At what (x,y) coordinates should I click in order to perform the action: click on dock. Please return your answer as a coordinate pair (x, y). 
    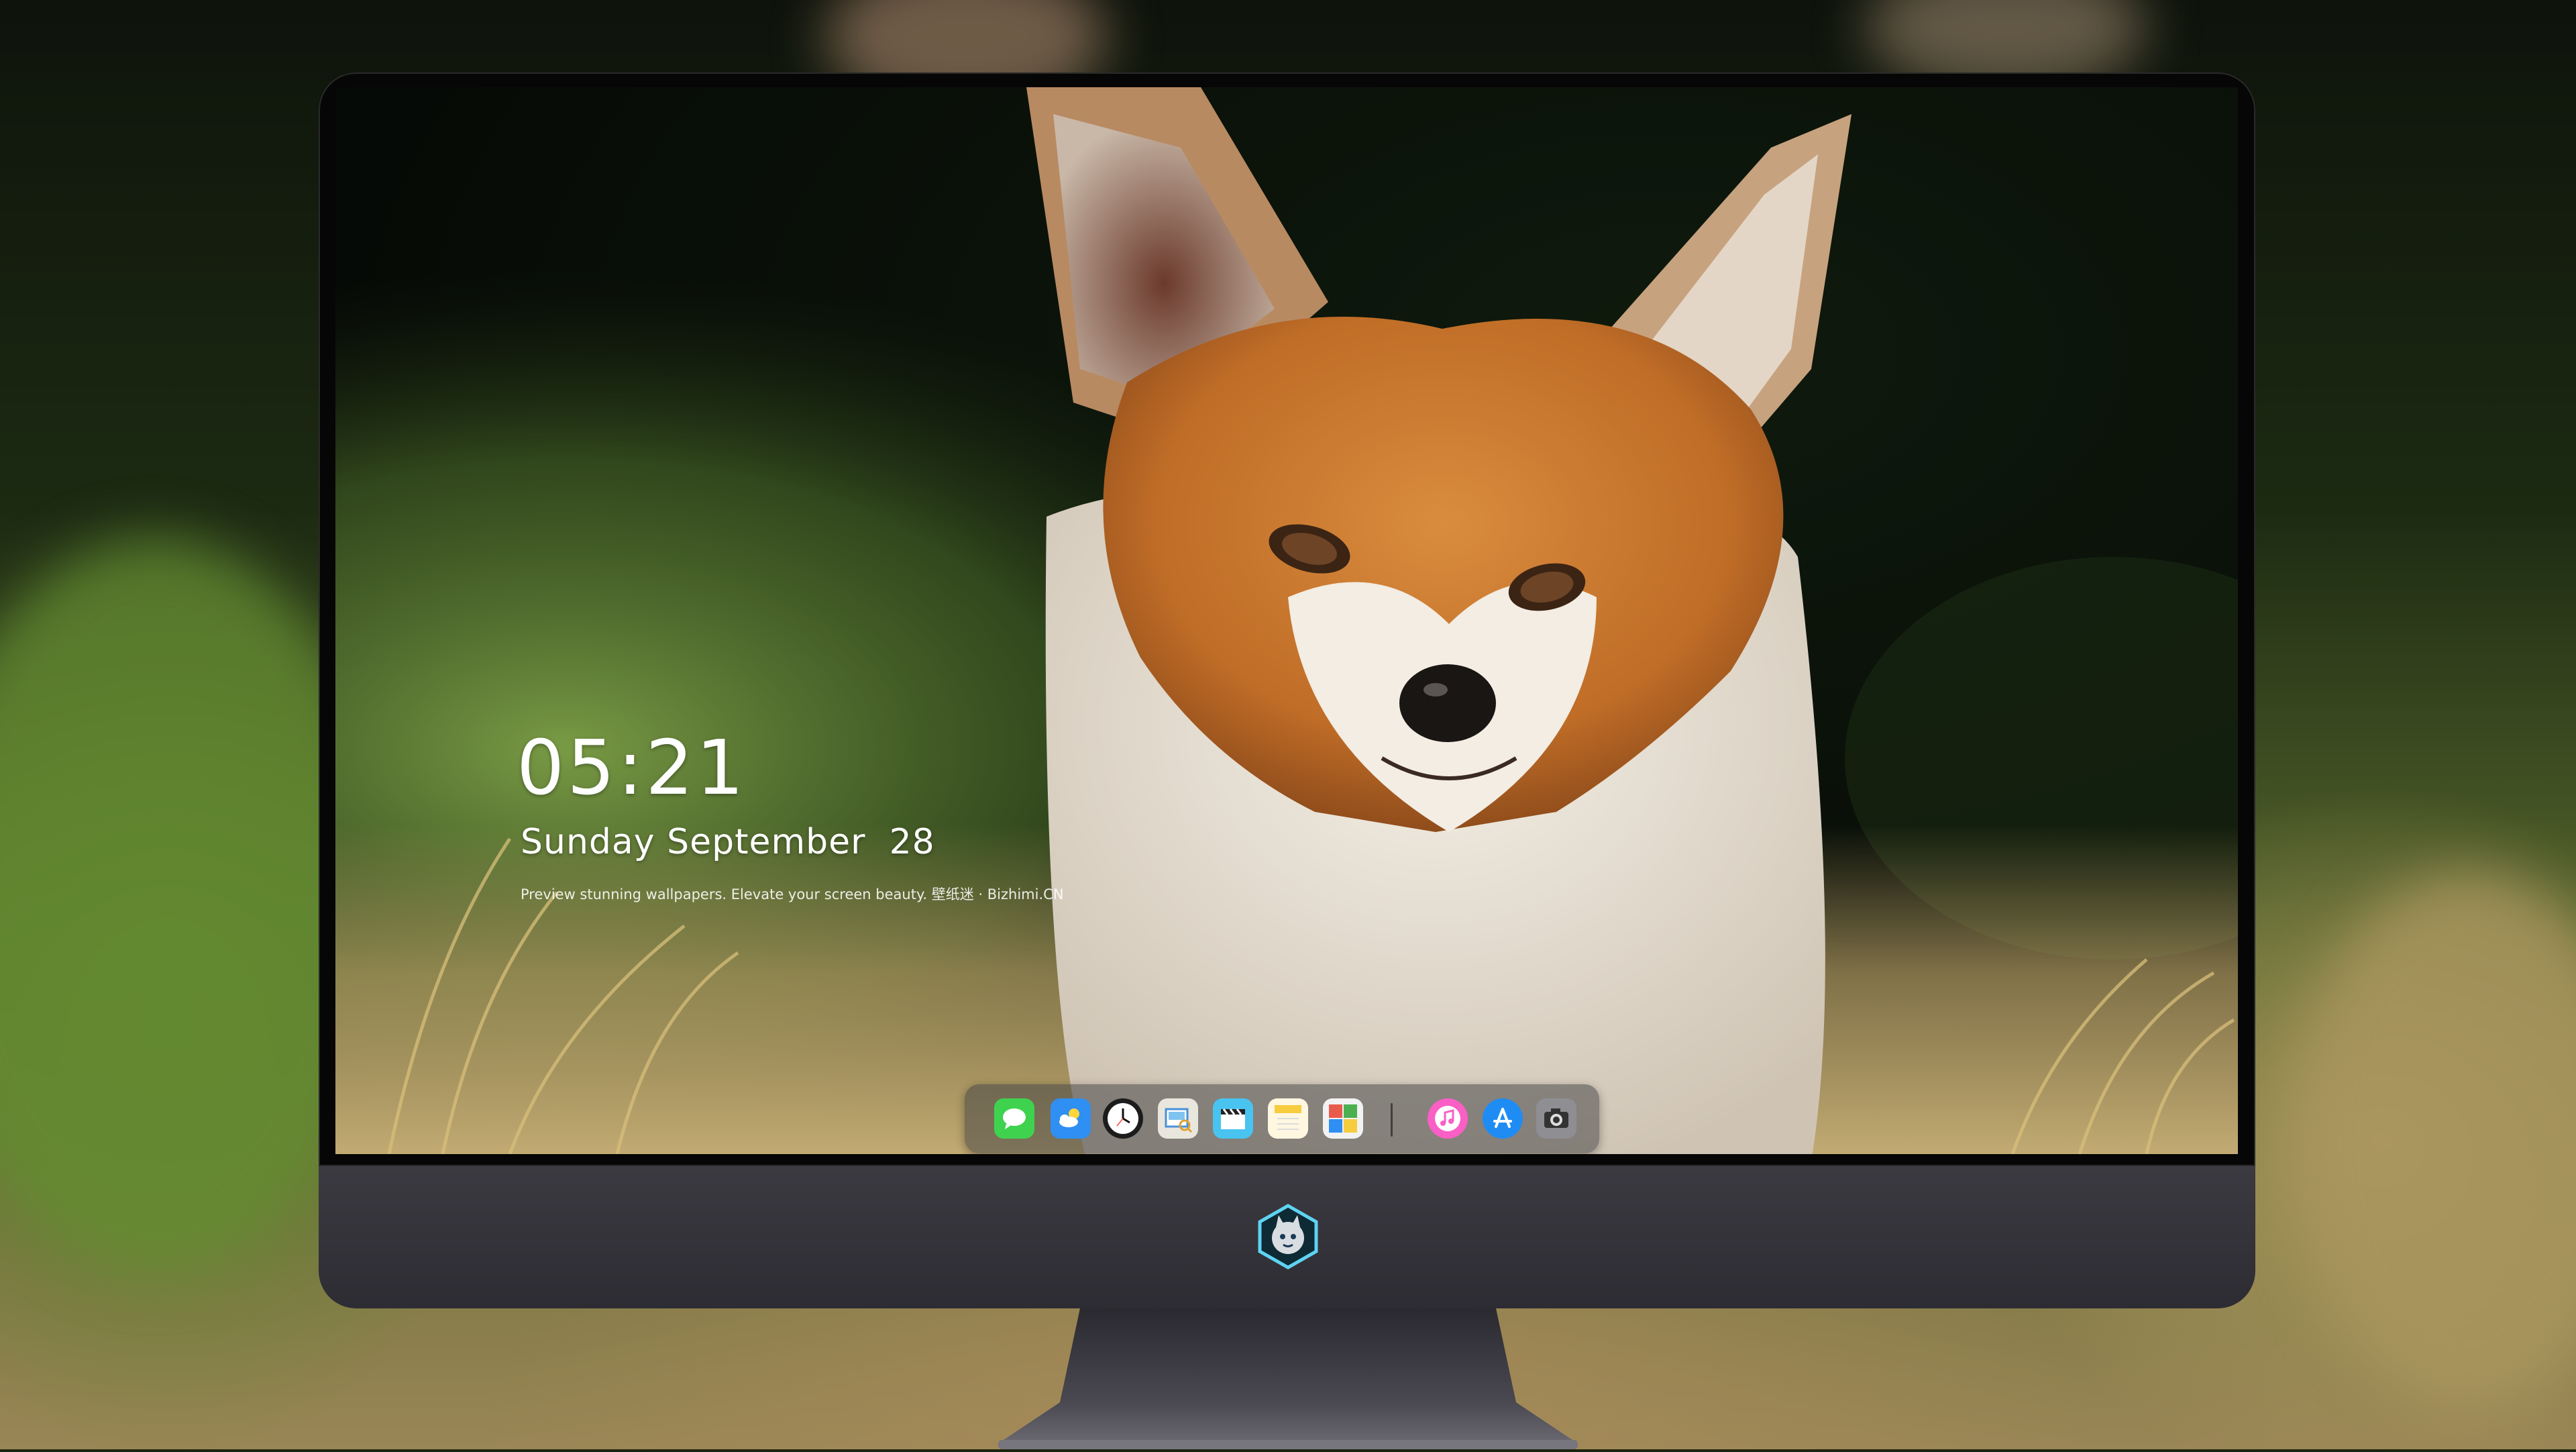
    Looking at the image, I should click on (1282, 1119).